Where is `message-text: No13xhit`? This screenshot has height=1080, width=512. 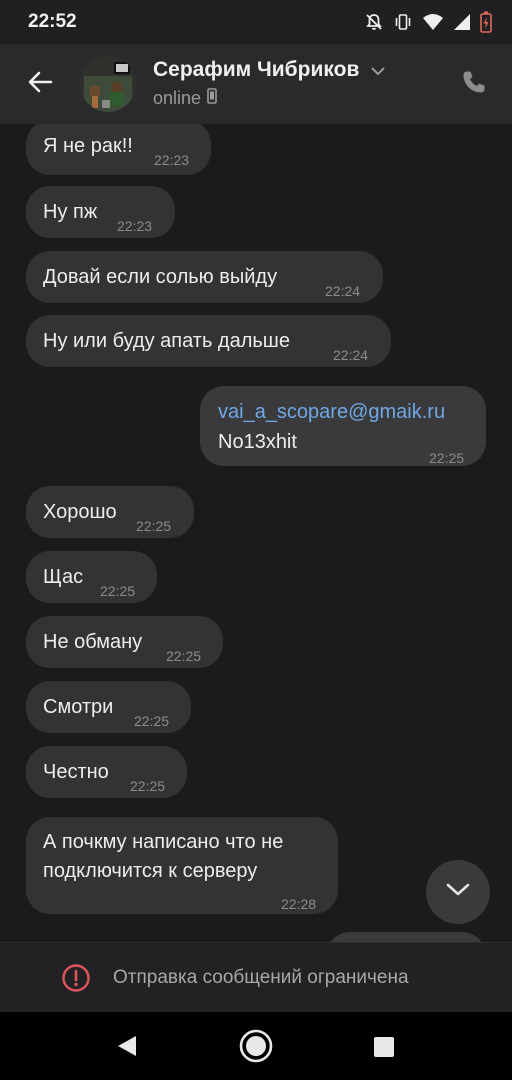
message-text: No13xhit is located at coordinates (257, 442).